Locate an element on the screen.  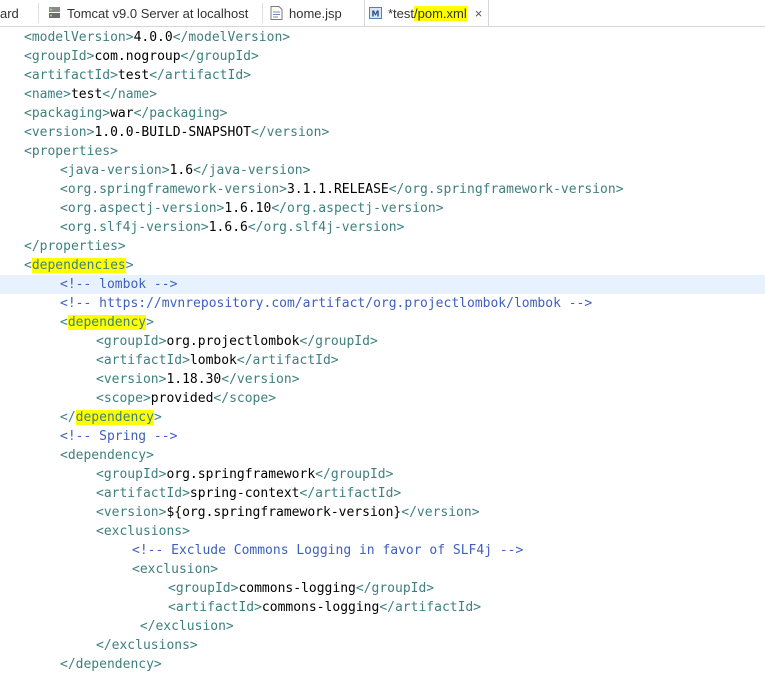
code-line: <properties> is located at coordinates (382, 151).